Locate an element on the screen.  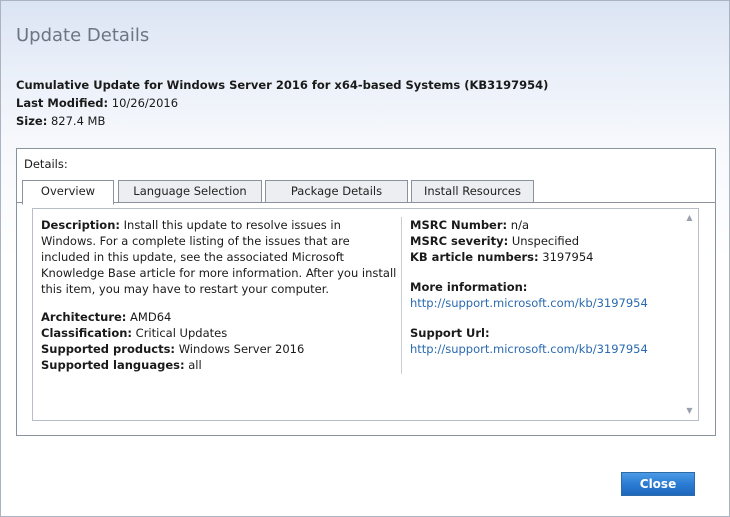
msrc-severity: MSRC severity: Unspecified is located at coordinates (495, 241).